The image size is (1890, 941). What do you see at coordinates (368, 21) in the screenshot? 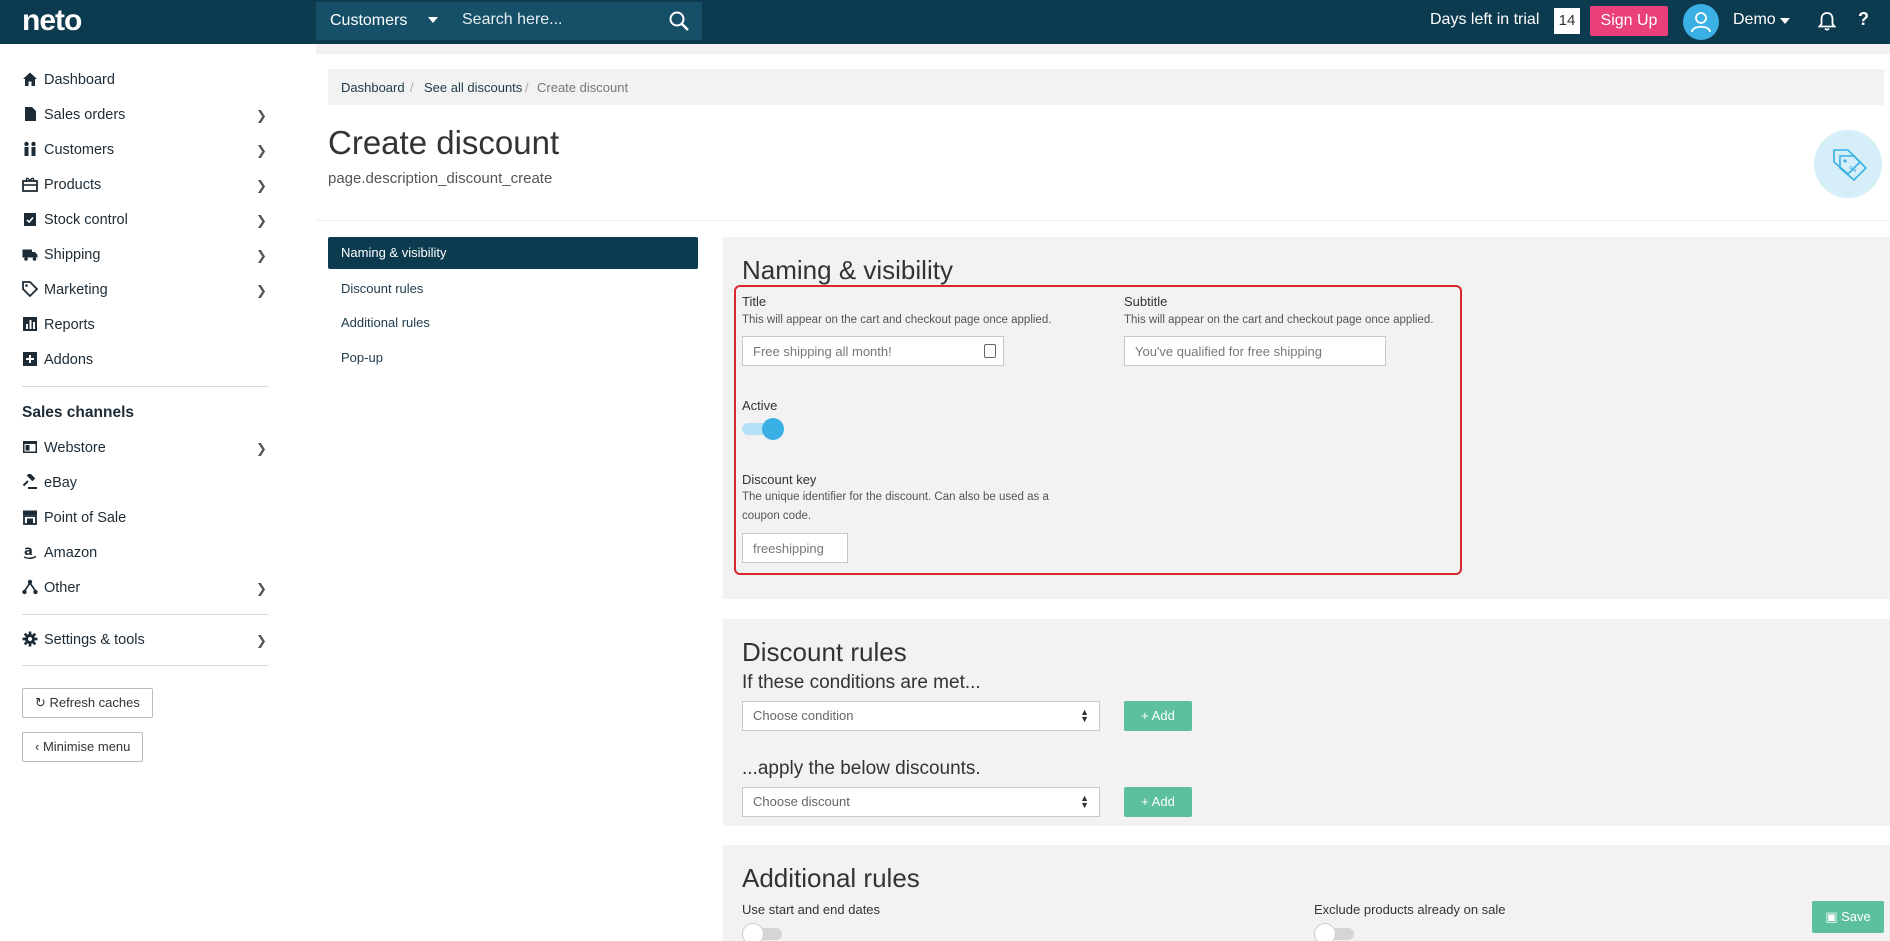
I see `search-scope-select: Customers` at bounding box center [368, 21].